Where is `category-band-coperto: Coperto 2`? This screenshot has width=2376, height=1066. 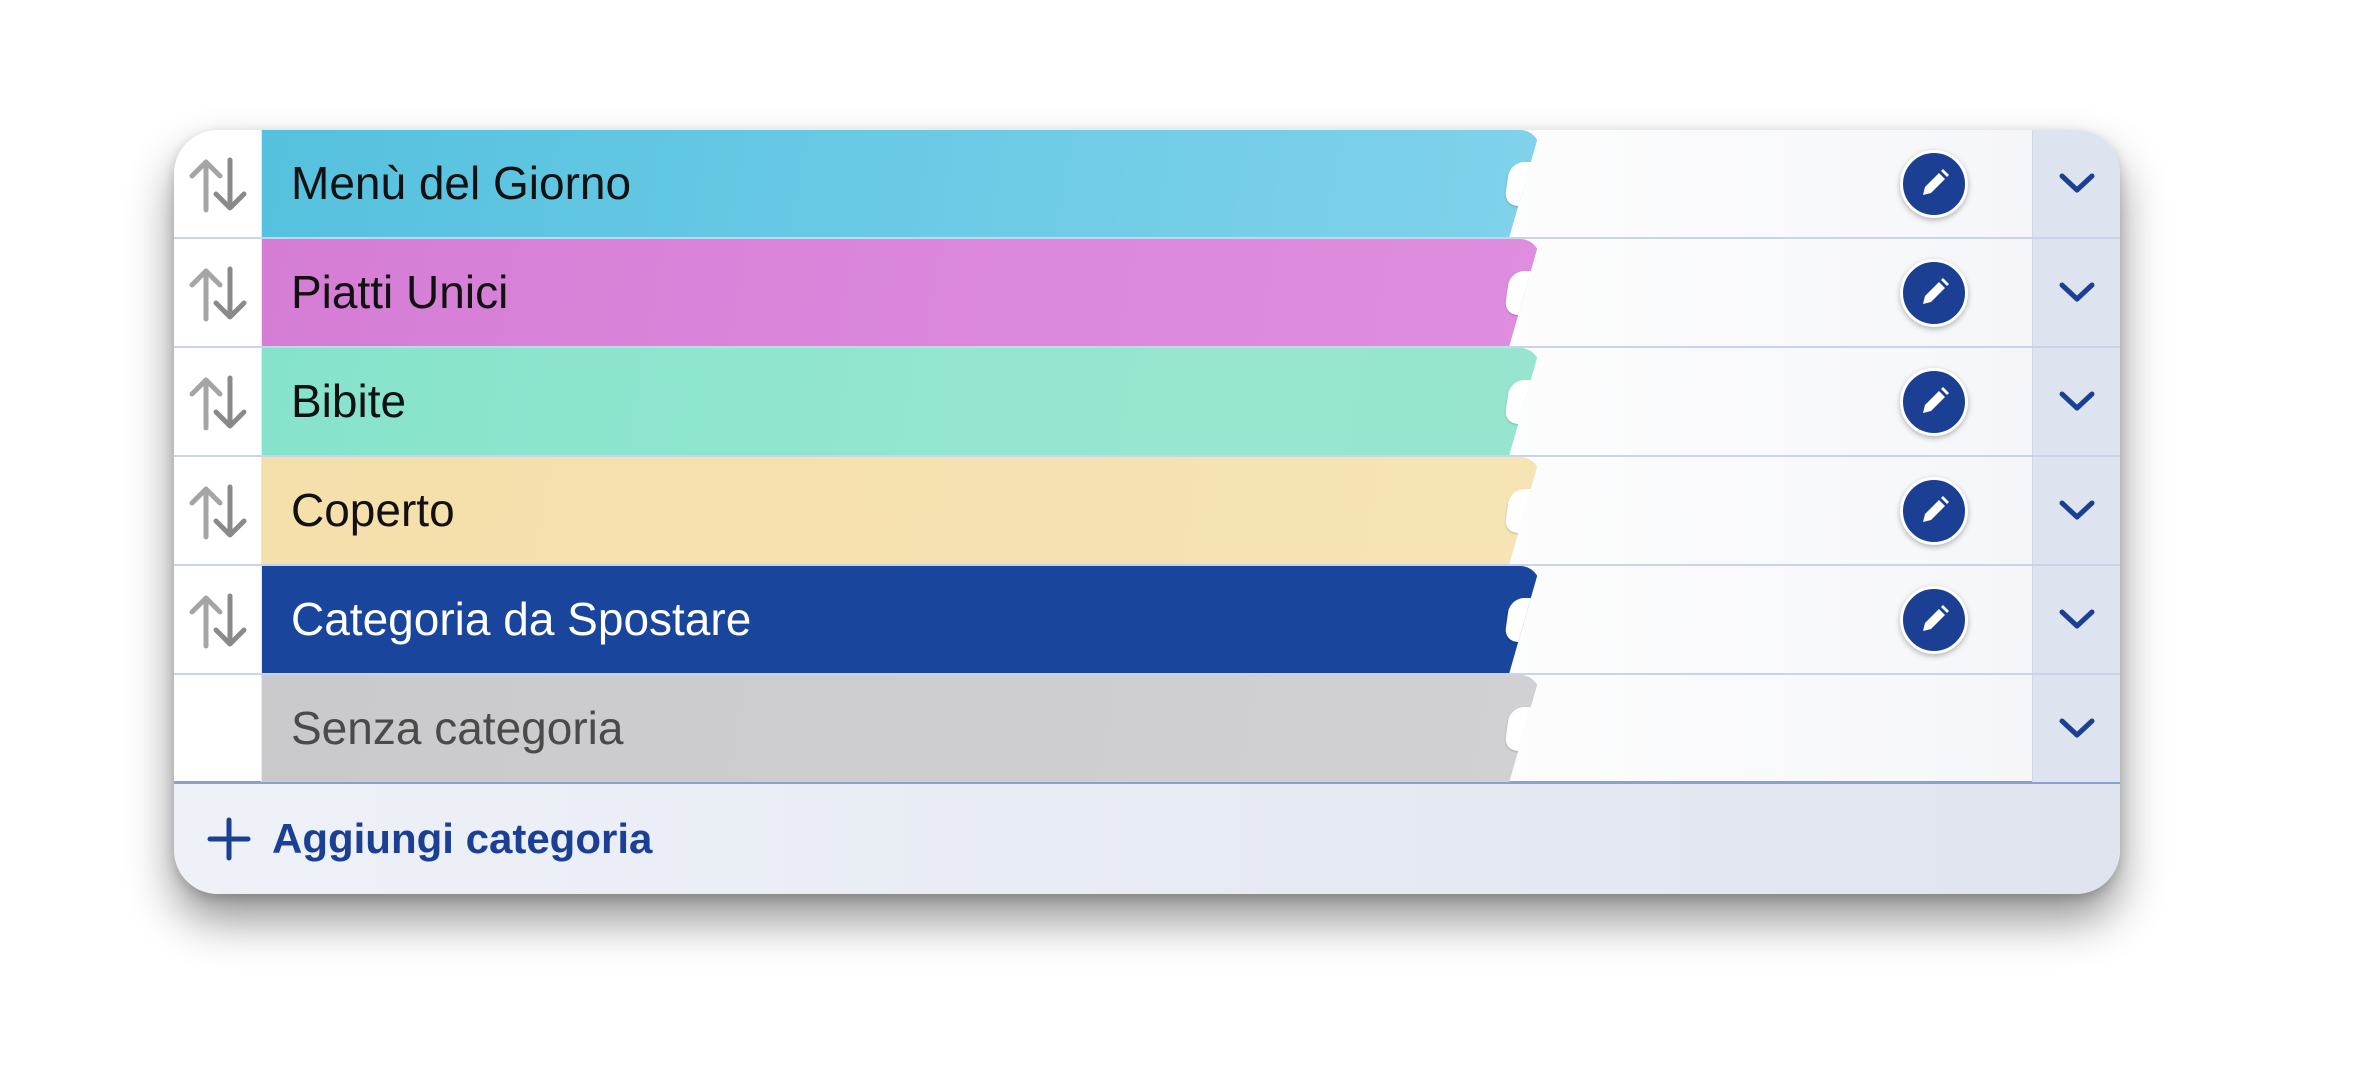 category-band-coperto: Coperto 2 is located at coordinates (901, 510).